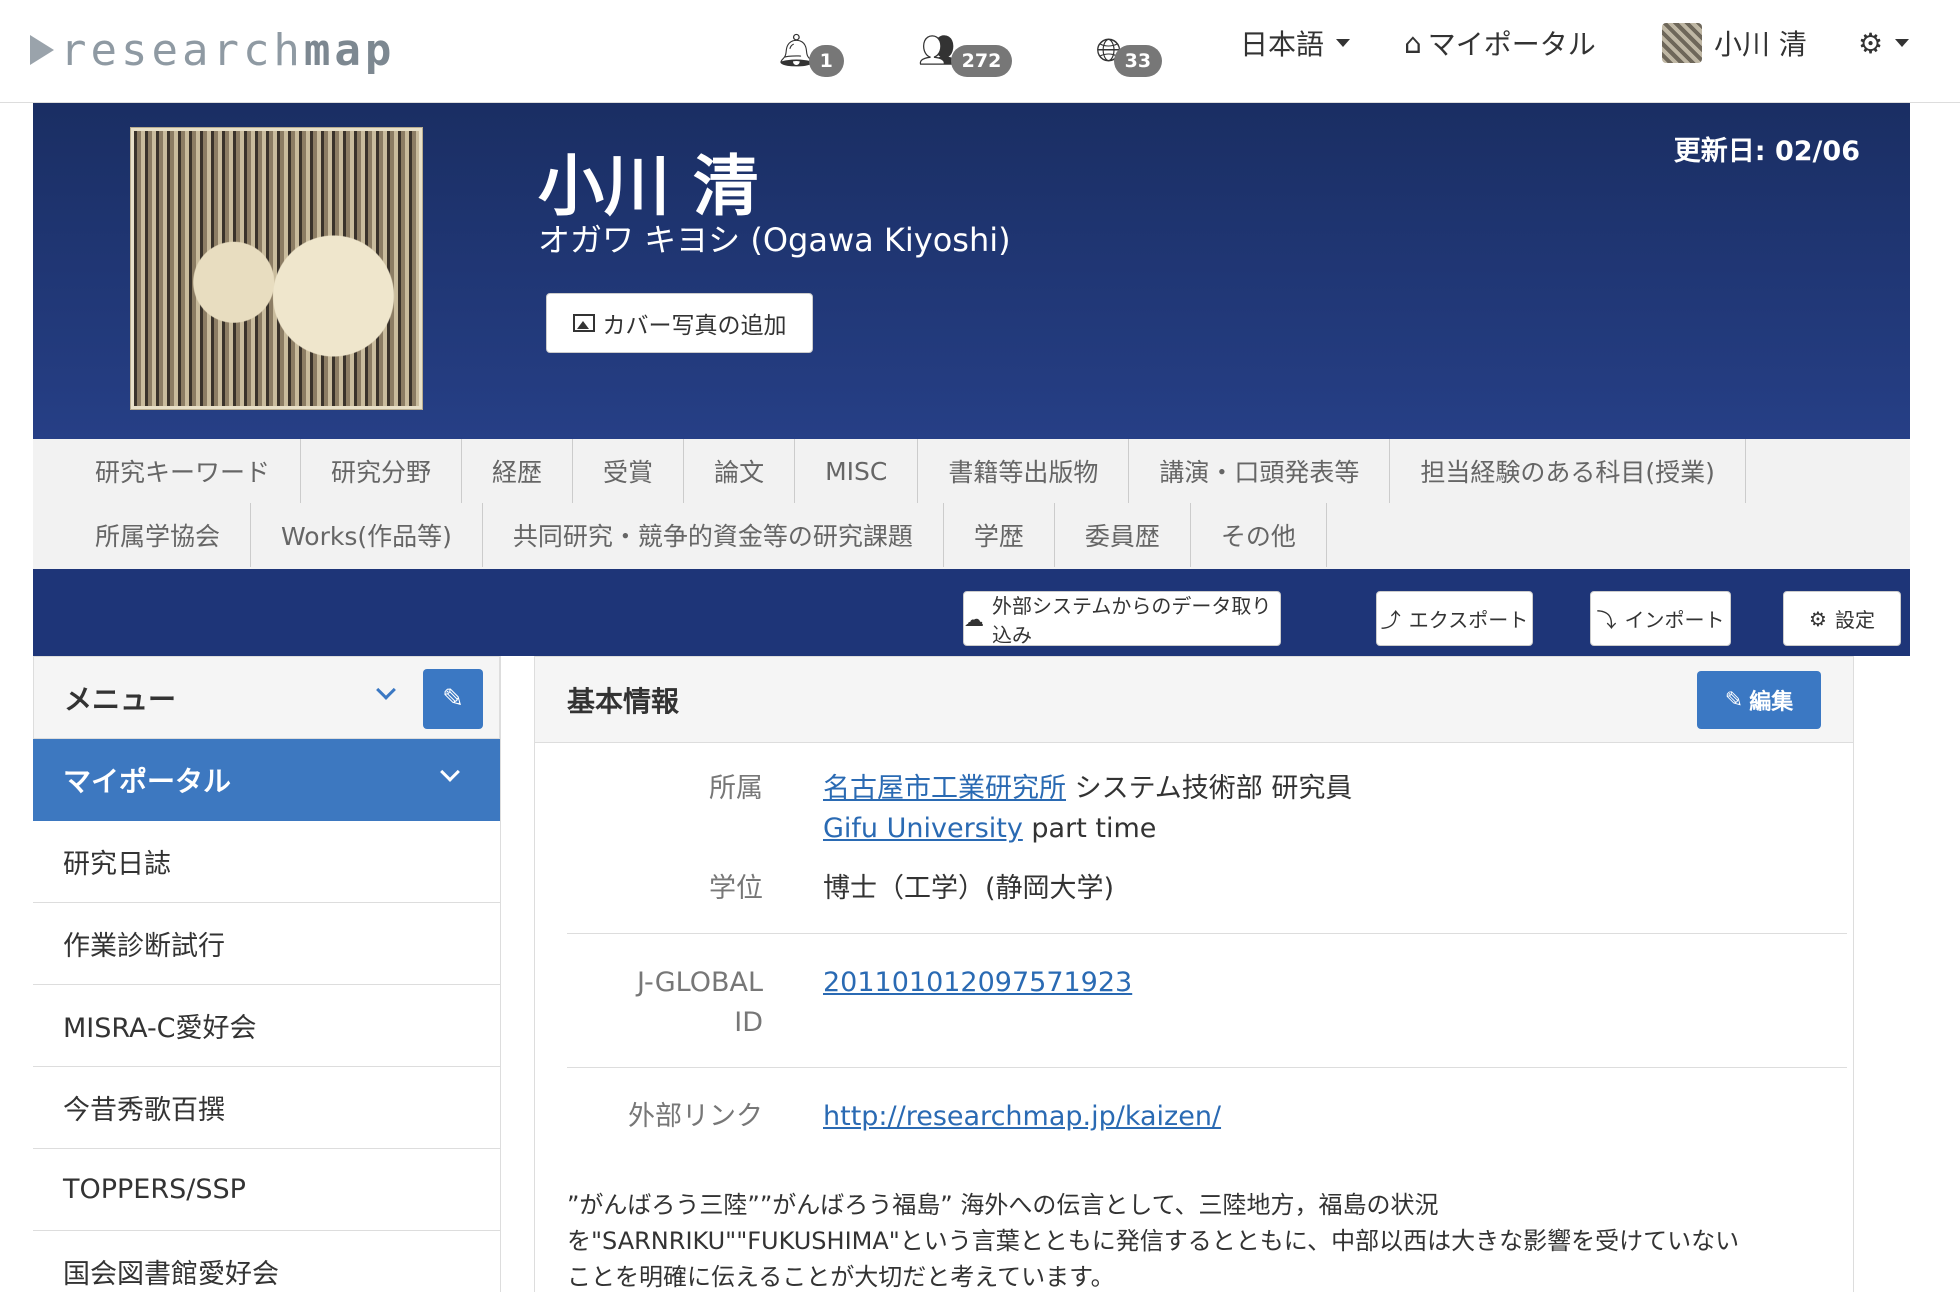  I want to click on notifications-button: 🔔︎ 1, so click(810, 50).